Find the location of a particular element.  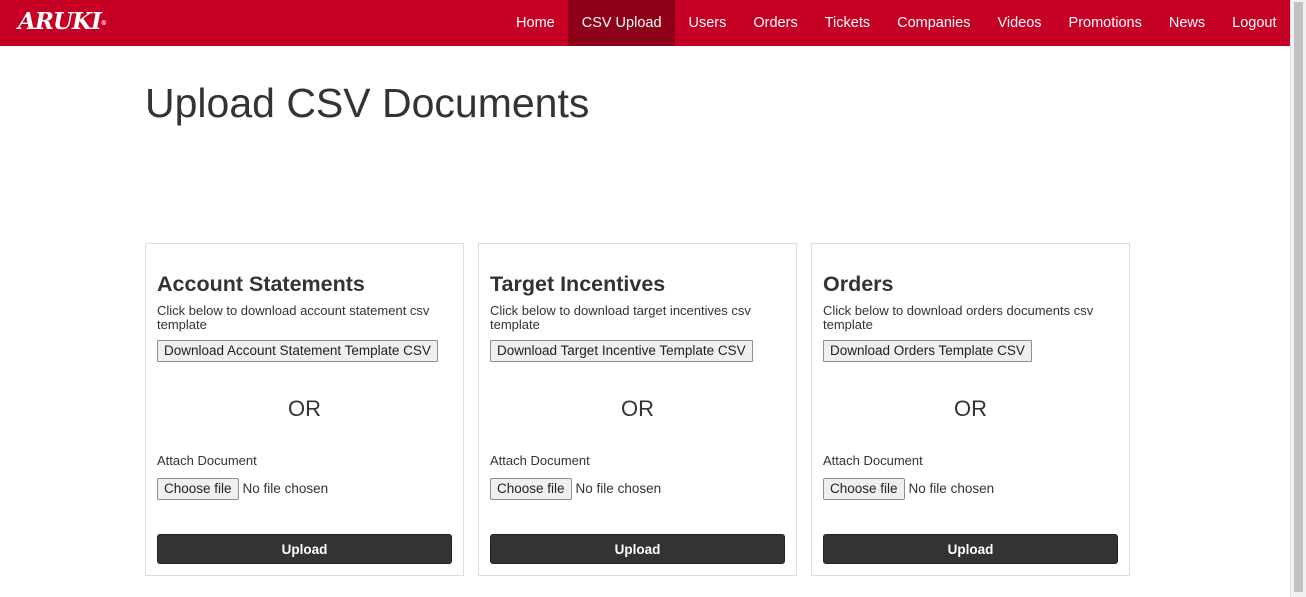

upload-target-incentives-button: Upload is located at coordinates (637, 549).